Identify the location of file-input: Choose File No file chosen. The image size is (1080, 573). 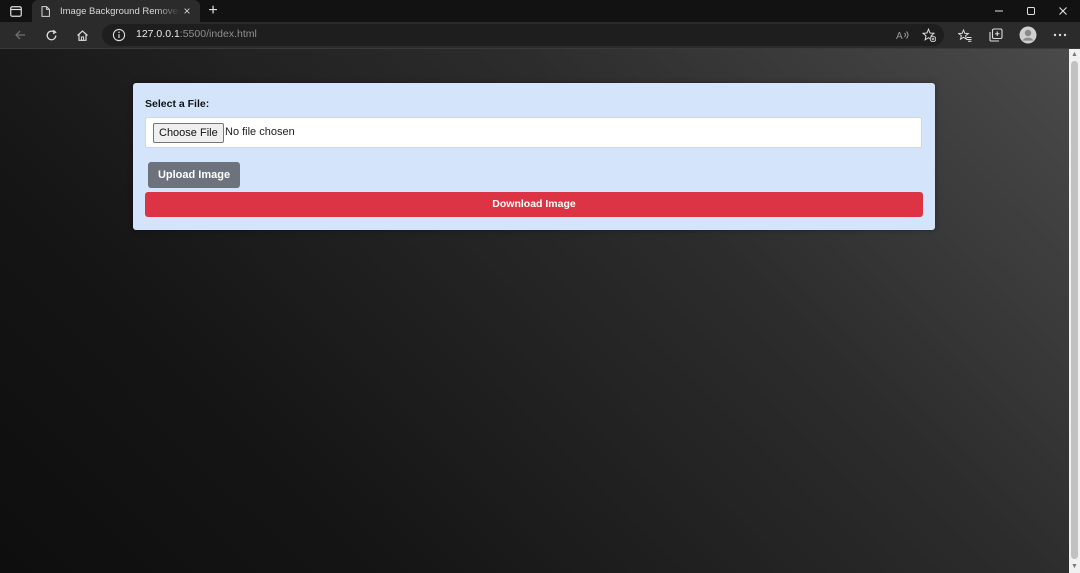
(533, 132).